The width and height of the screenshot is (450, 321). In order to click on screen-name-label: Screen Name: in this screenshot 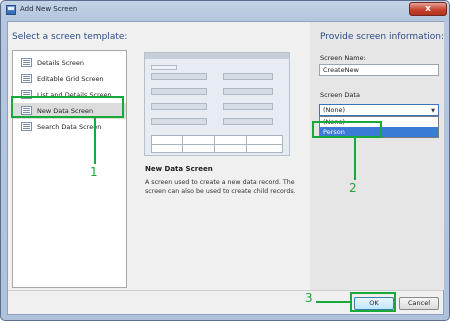, I will do `click(343, 58)`.